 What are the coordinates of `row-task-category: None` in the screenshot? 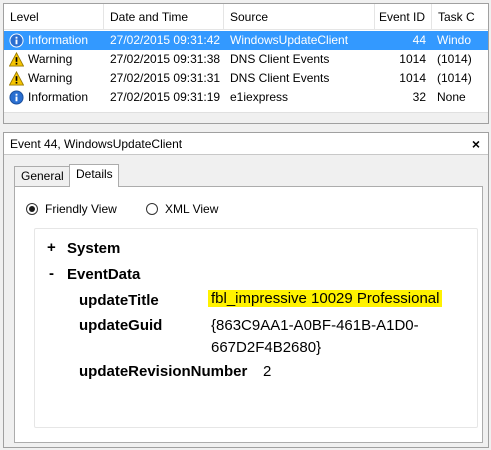 It's located at (451, 97).